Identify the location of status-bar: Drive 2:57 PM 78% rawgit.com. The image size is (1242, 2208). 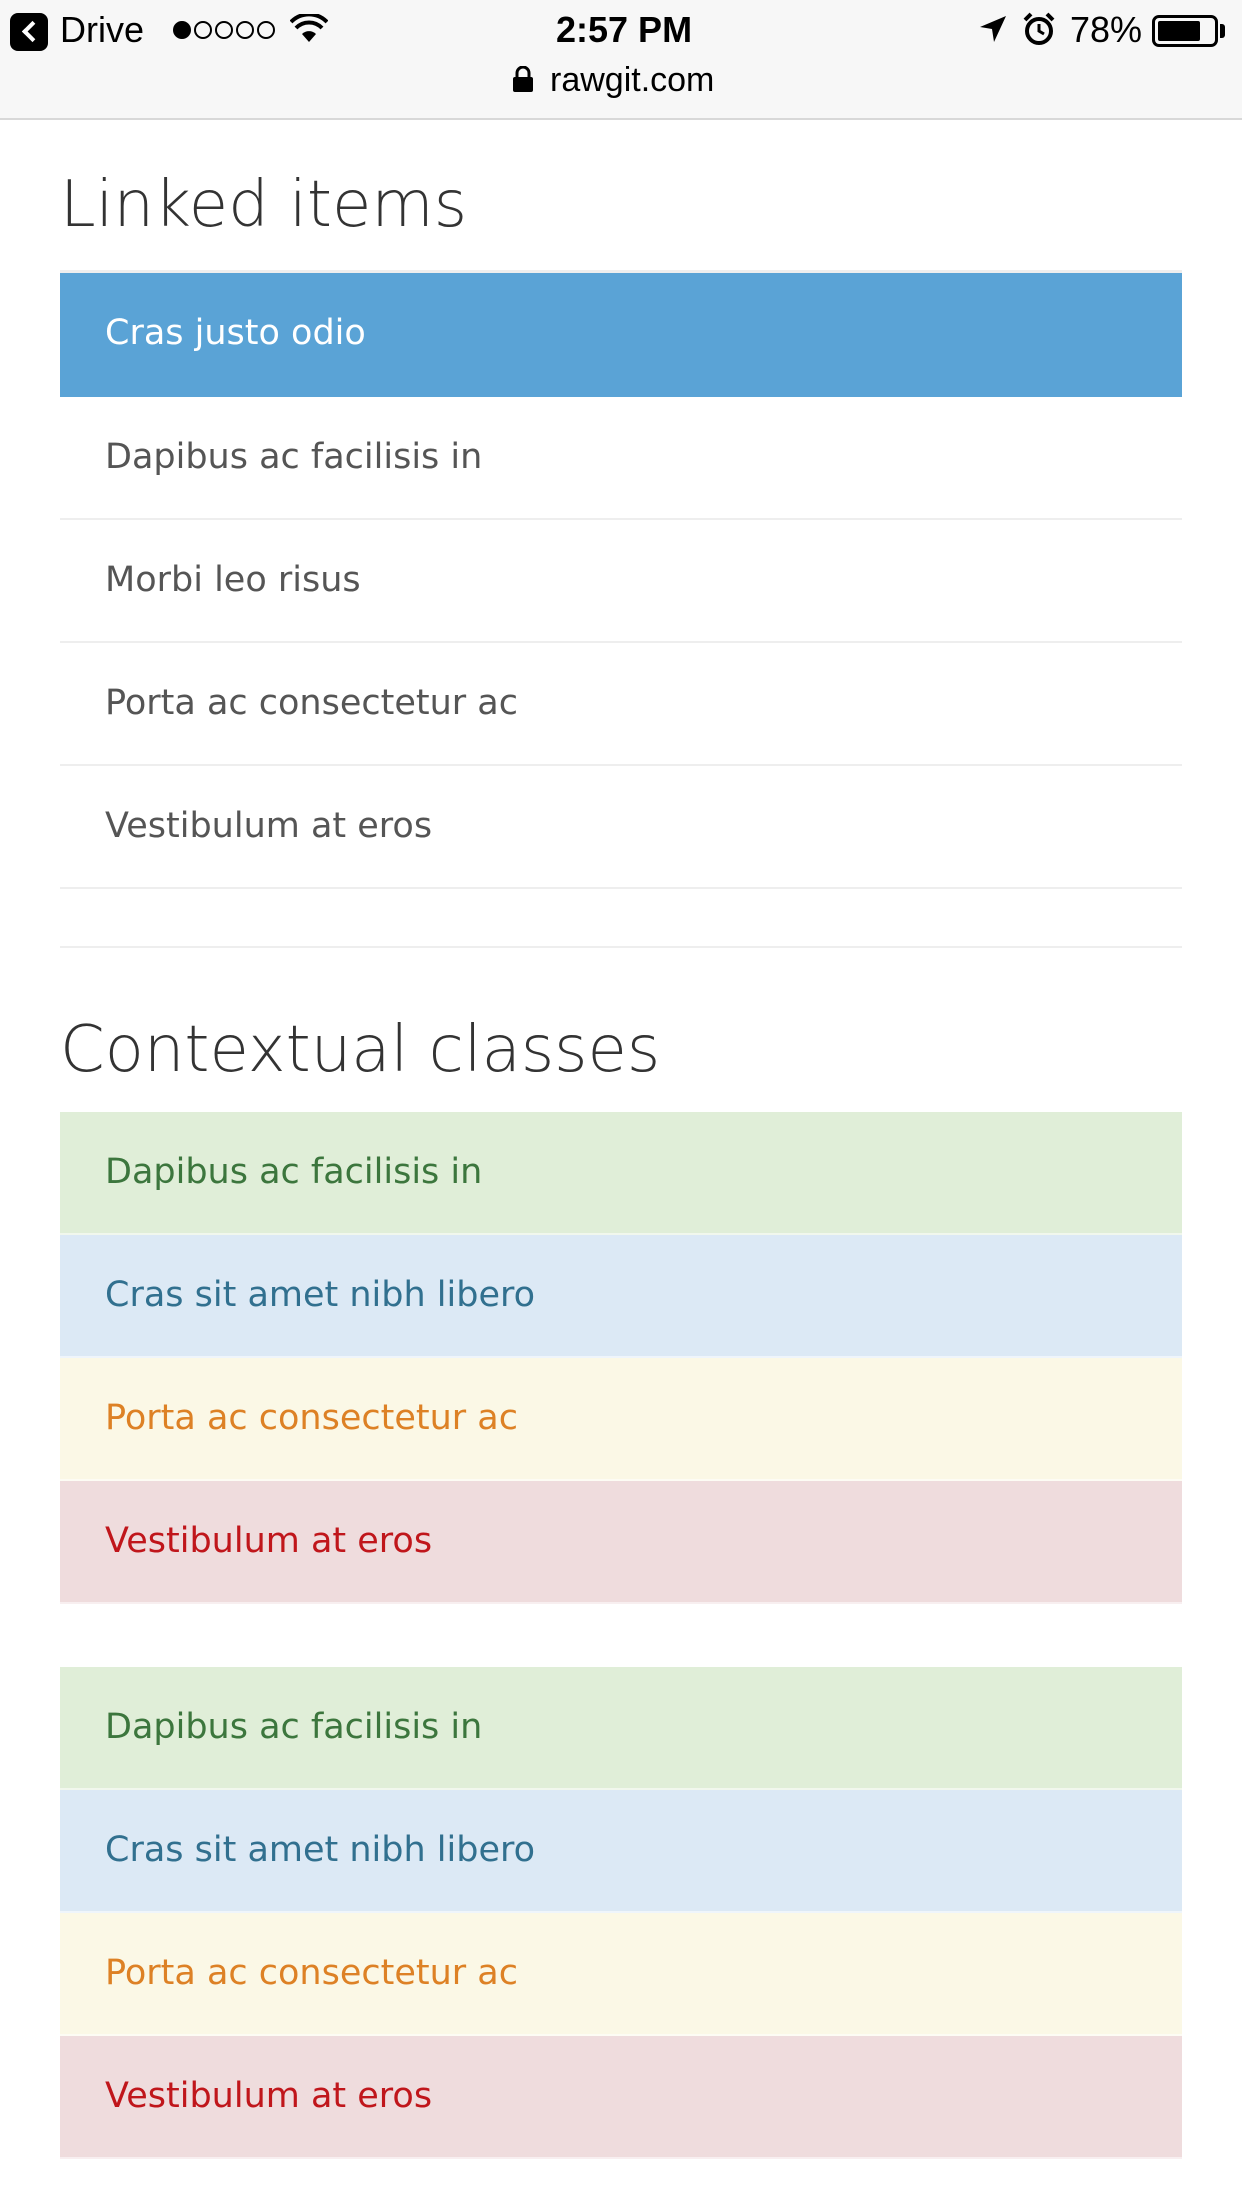
(621, 60).